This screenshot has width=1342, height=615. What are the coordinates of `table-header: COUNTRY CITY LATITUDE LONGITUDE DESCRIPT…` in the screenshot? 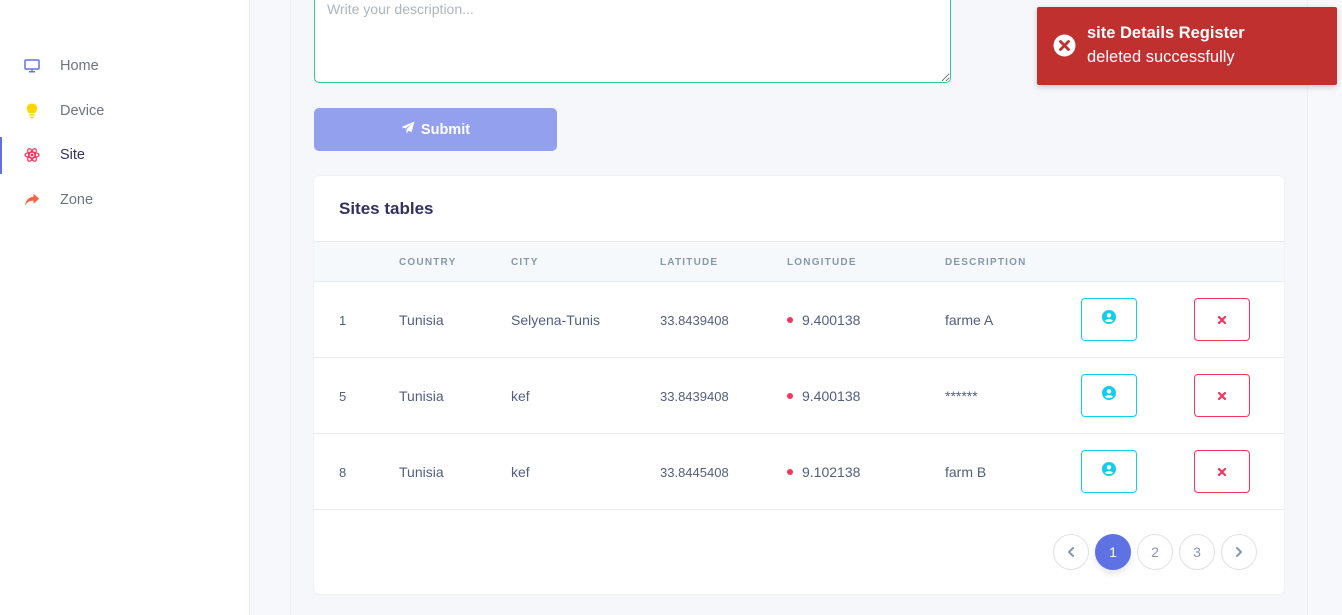 It's located at (799, 261).